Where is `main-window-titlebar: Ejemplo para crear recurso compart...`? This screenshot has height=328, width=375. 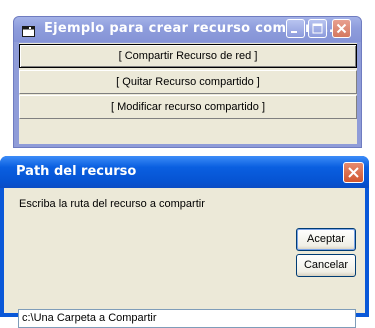 main-window-titlebar: Ejemplo para crear recurso compart... is located at coordinates (187, 29).